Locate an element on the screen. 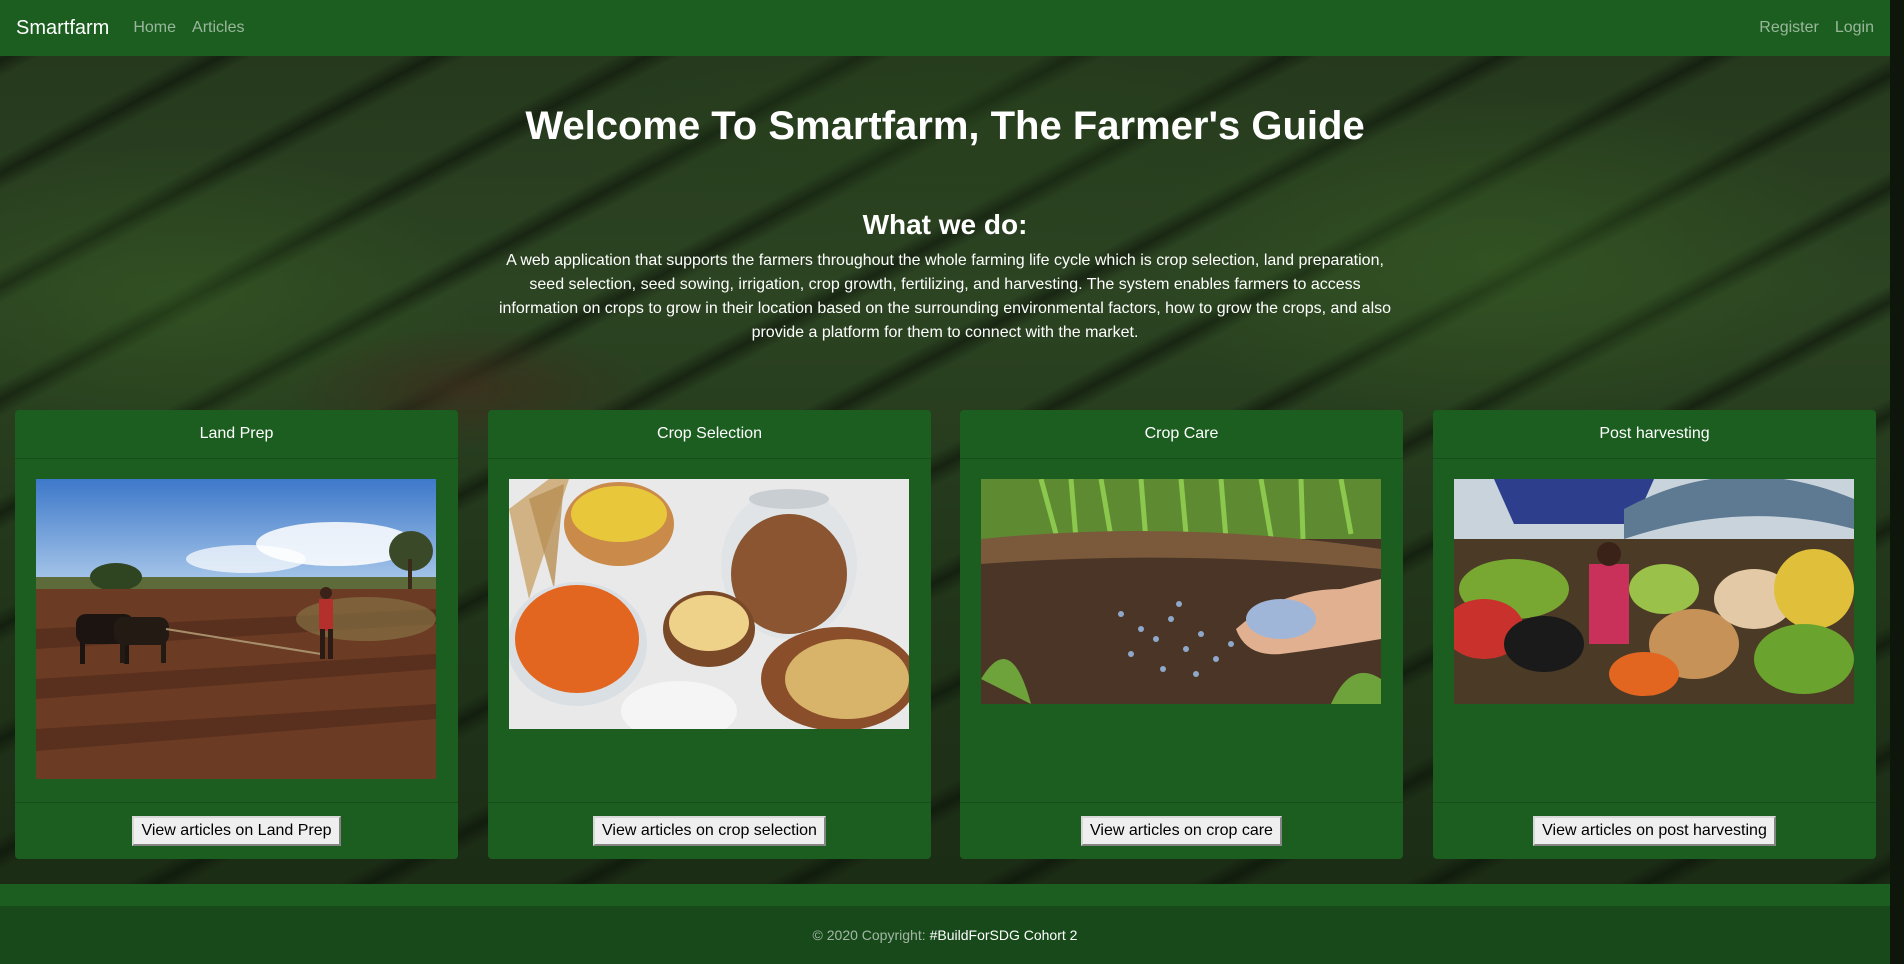 The height and width of the screenshot is (964, 1904). scrollbar-gutter is located at coordinates (1897, 482).